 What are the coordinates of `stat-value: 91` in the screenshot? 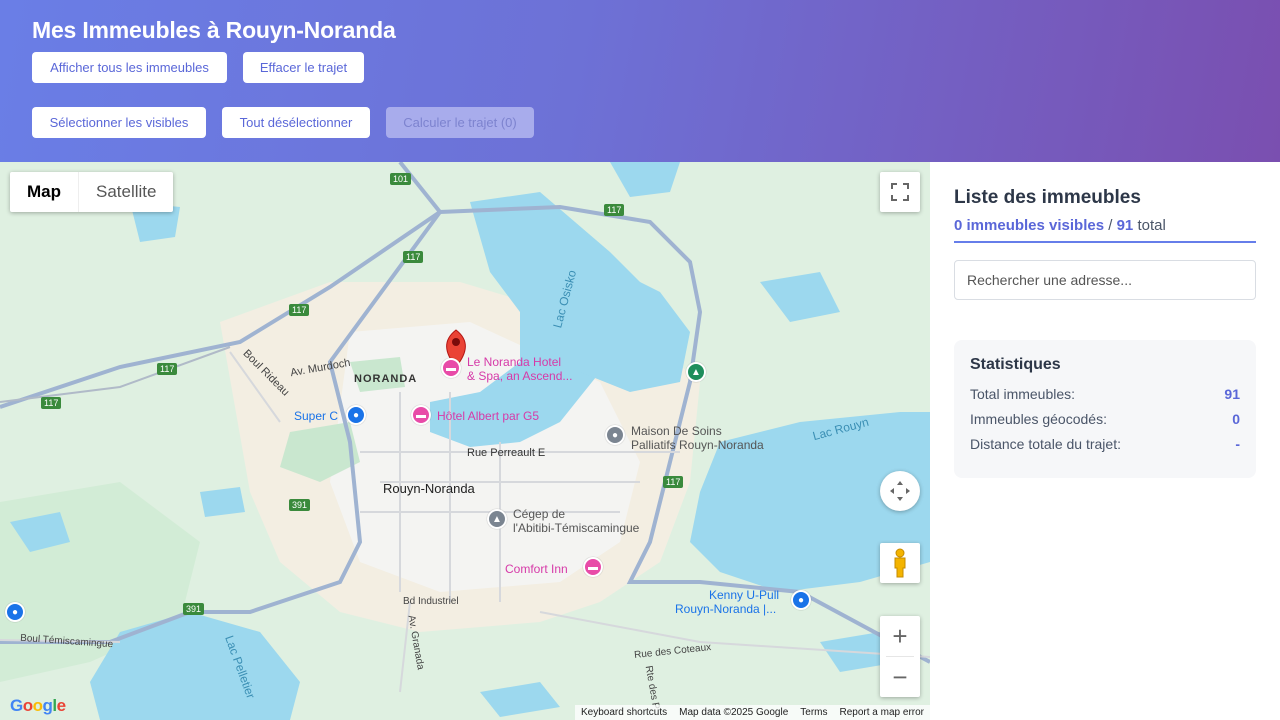 It's located at (1232, 394).